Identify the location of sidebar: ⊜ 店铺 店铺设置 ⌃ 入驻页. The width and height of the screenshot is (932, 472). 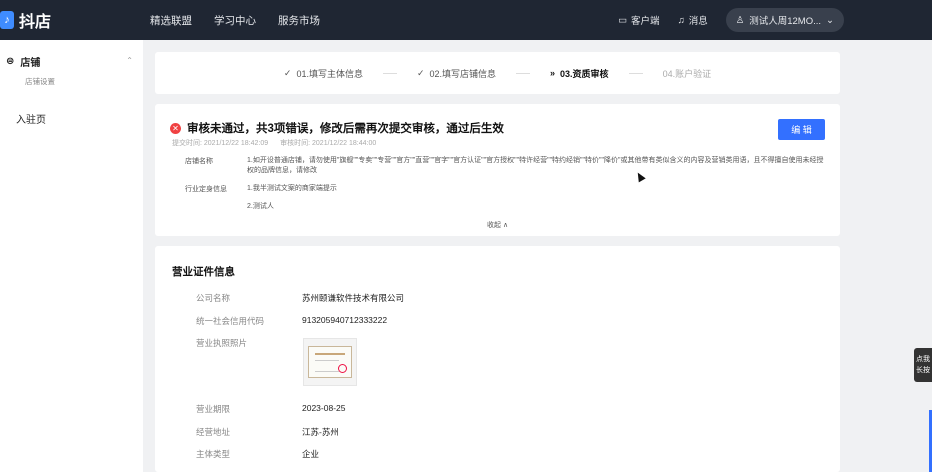
(71, 256).